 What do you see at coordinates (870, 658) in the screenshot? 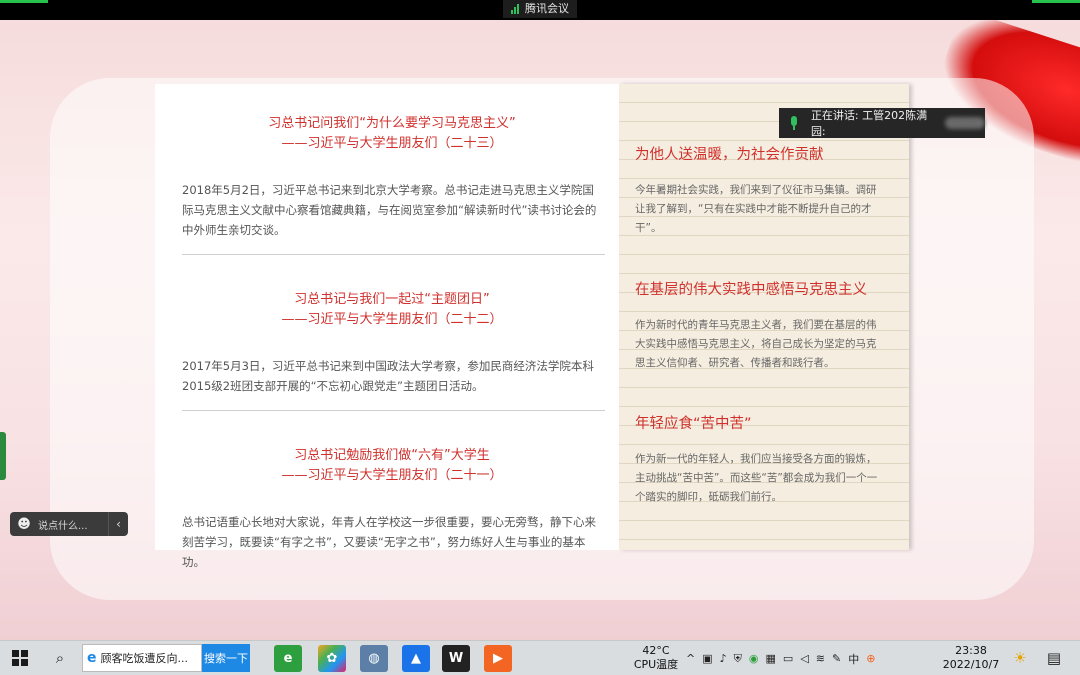
I see `input-method-icon: ⊕` at bounding box center [870, 658].